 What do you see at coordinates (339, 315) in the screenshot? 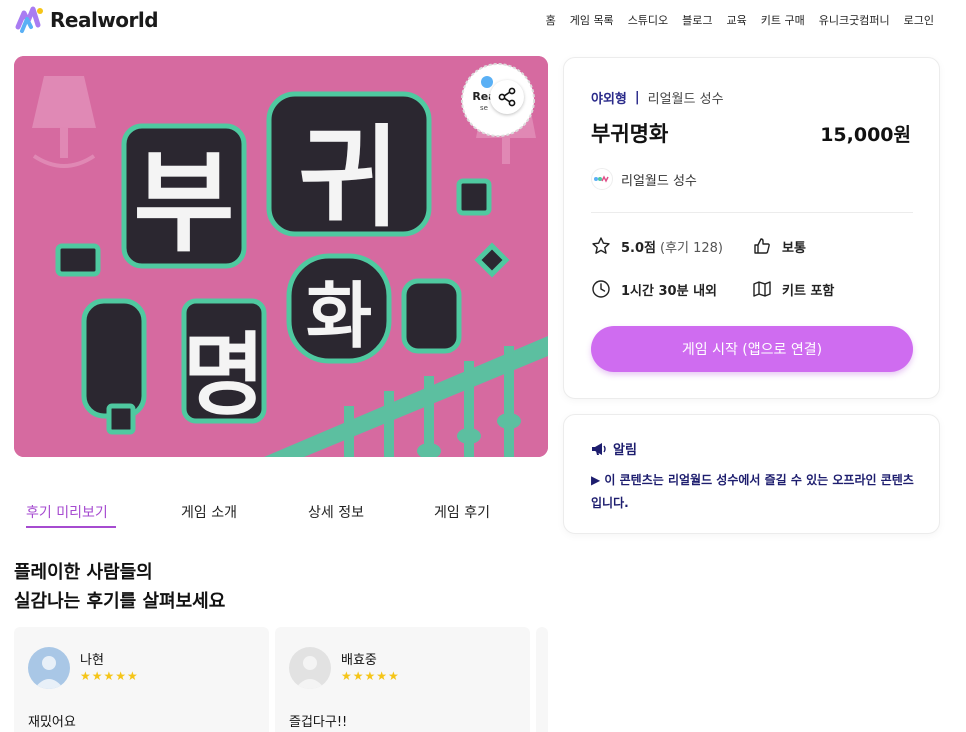
I see `poster-glyph-4: 화` at bounding box center [339, 315].